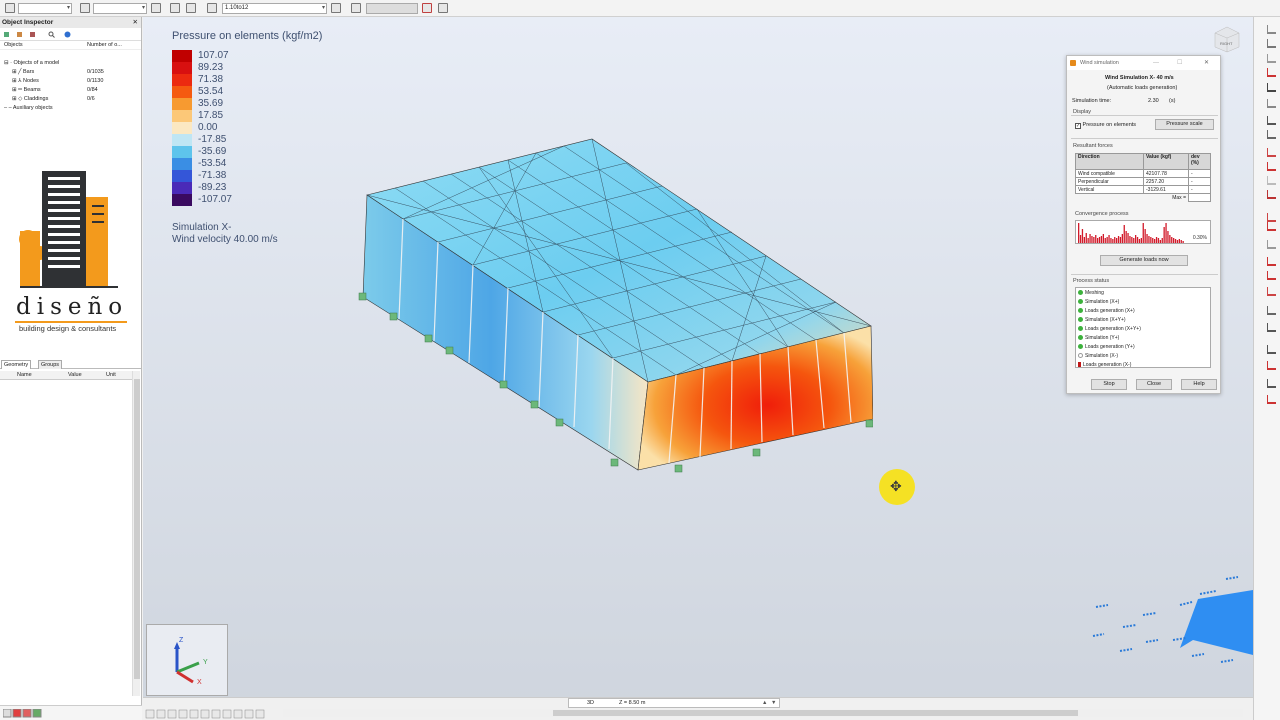 The image size is (1280, 720). Describe the element at coordinates (25, 713) in the screenshot. I see `bottom-tools-icon` at that location.